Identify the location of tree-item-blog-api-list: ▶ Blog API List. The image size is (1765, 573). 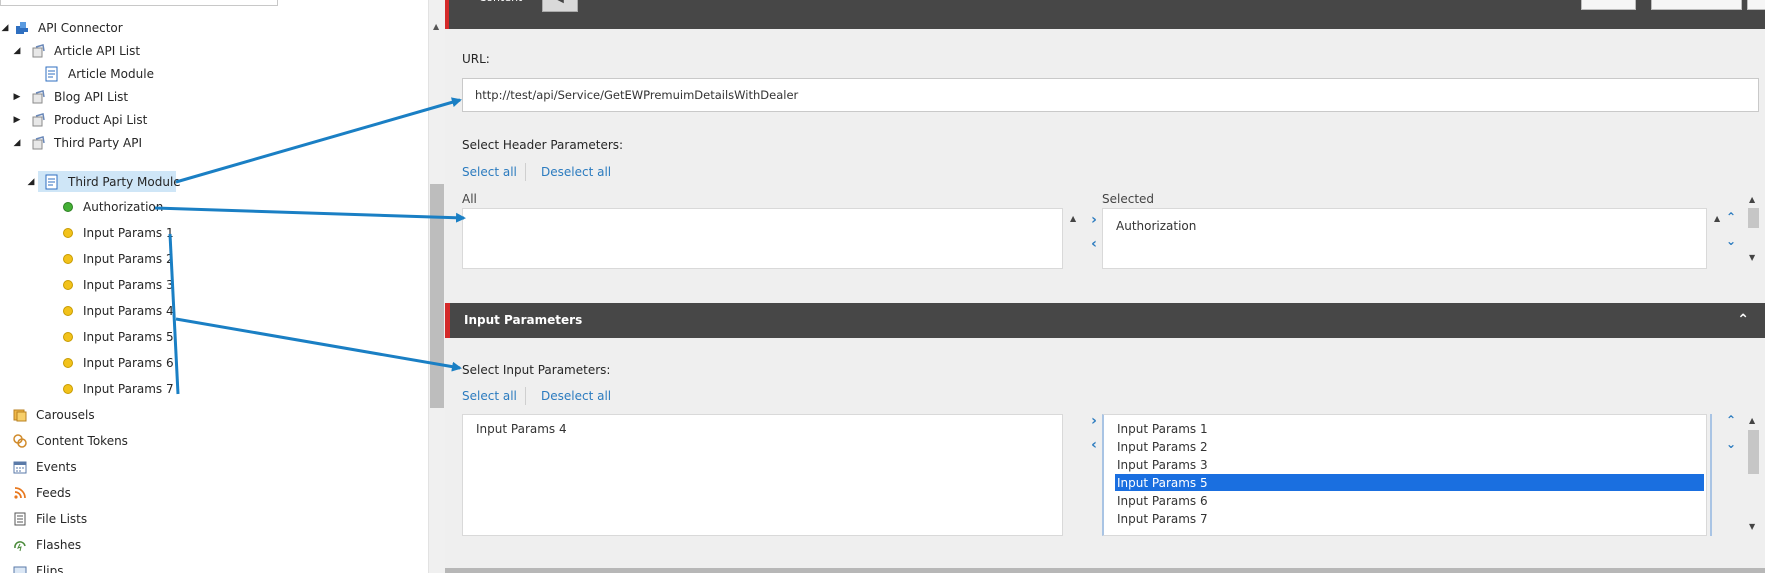
(71, 97).